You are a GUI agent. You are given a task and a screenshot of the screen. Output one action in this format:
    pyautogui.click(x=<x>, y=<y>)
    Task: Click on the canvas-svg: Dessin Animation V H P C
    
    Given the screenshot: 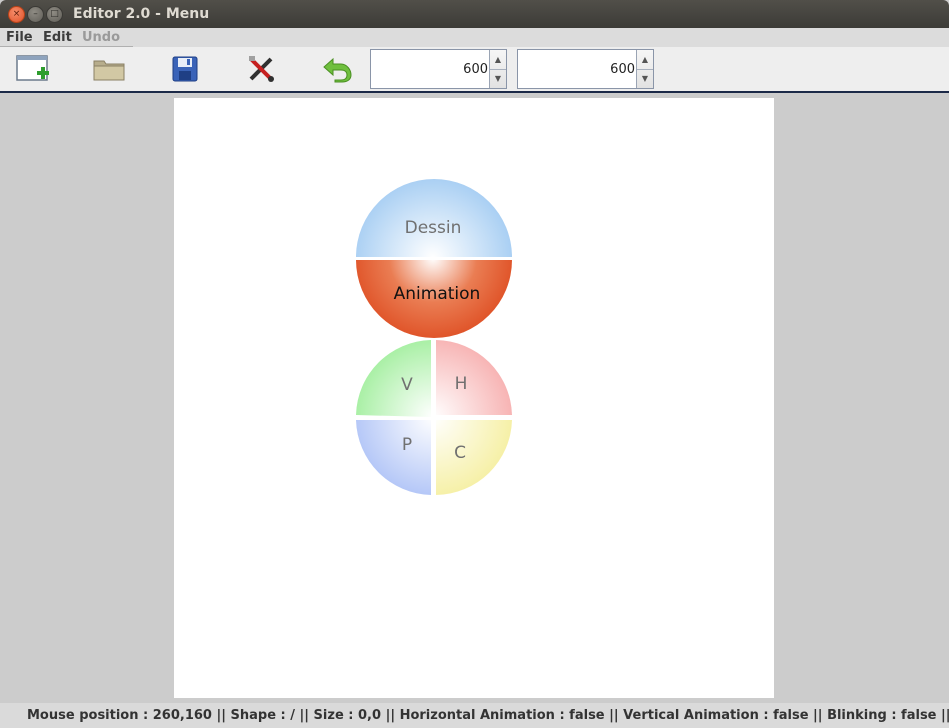 What is the action you would take?
    pyautogui.click(x=434, y=337)
    